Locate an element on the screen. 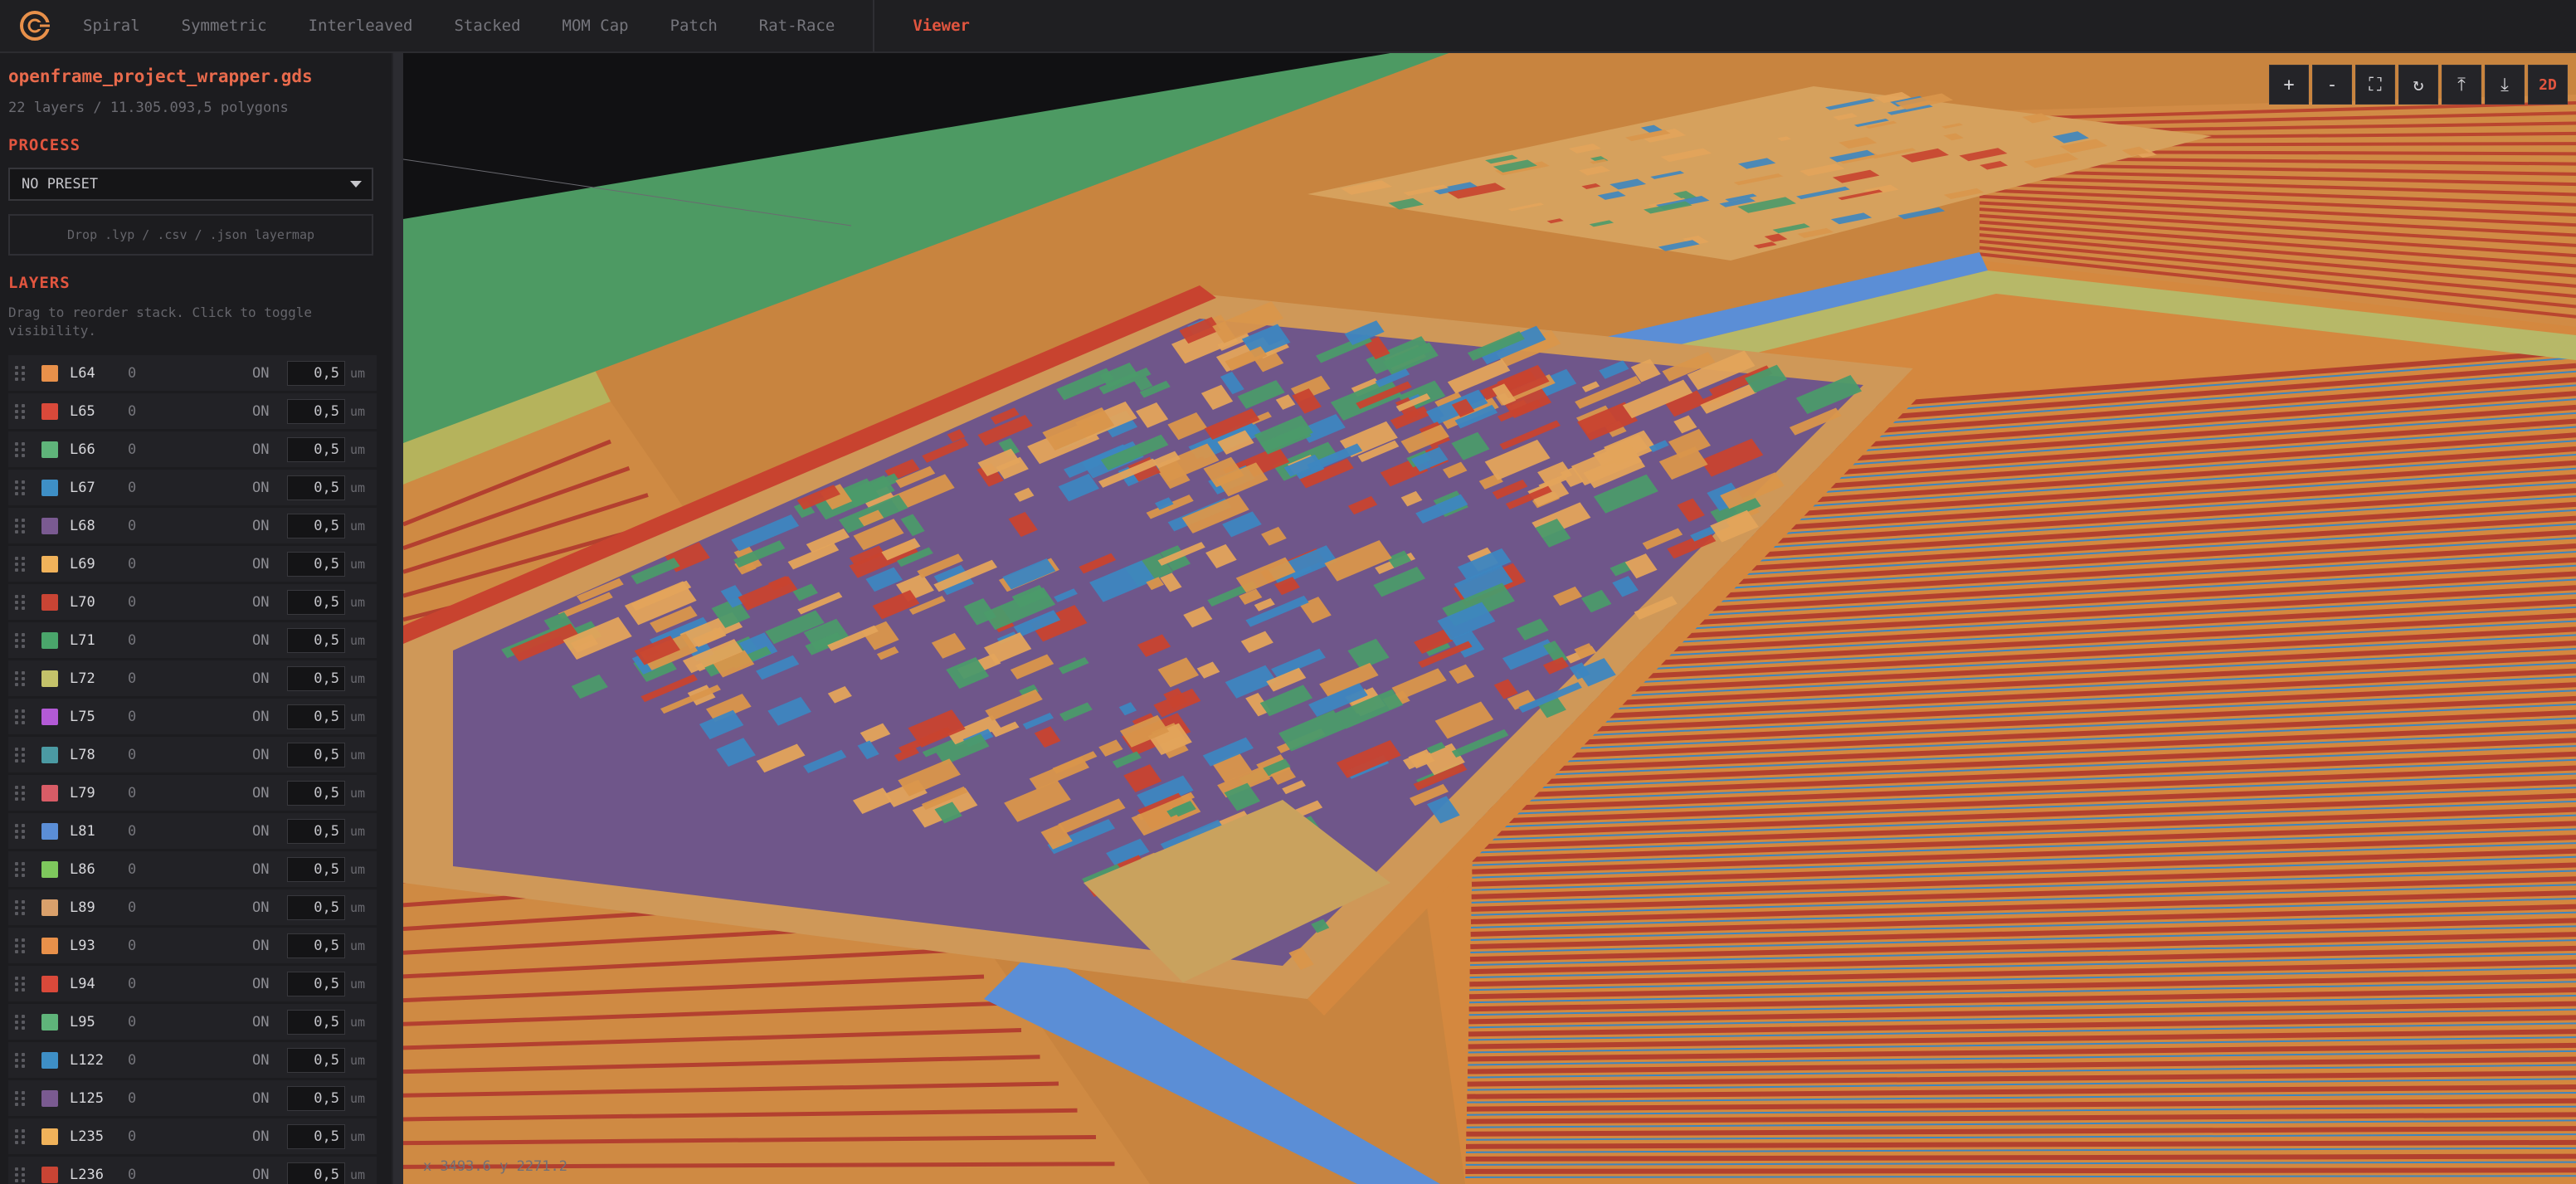 The image size is (2576, 1184). layer-row: L122 0 ON 0,5 um is located at coordinates (192, 1060).